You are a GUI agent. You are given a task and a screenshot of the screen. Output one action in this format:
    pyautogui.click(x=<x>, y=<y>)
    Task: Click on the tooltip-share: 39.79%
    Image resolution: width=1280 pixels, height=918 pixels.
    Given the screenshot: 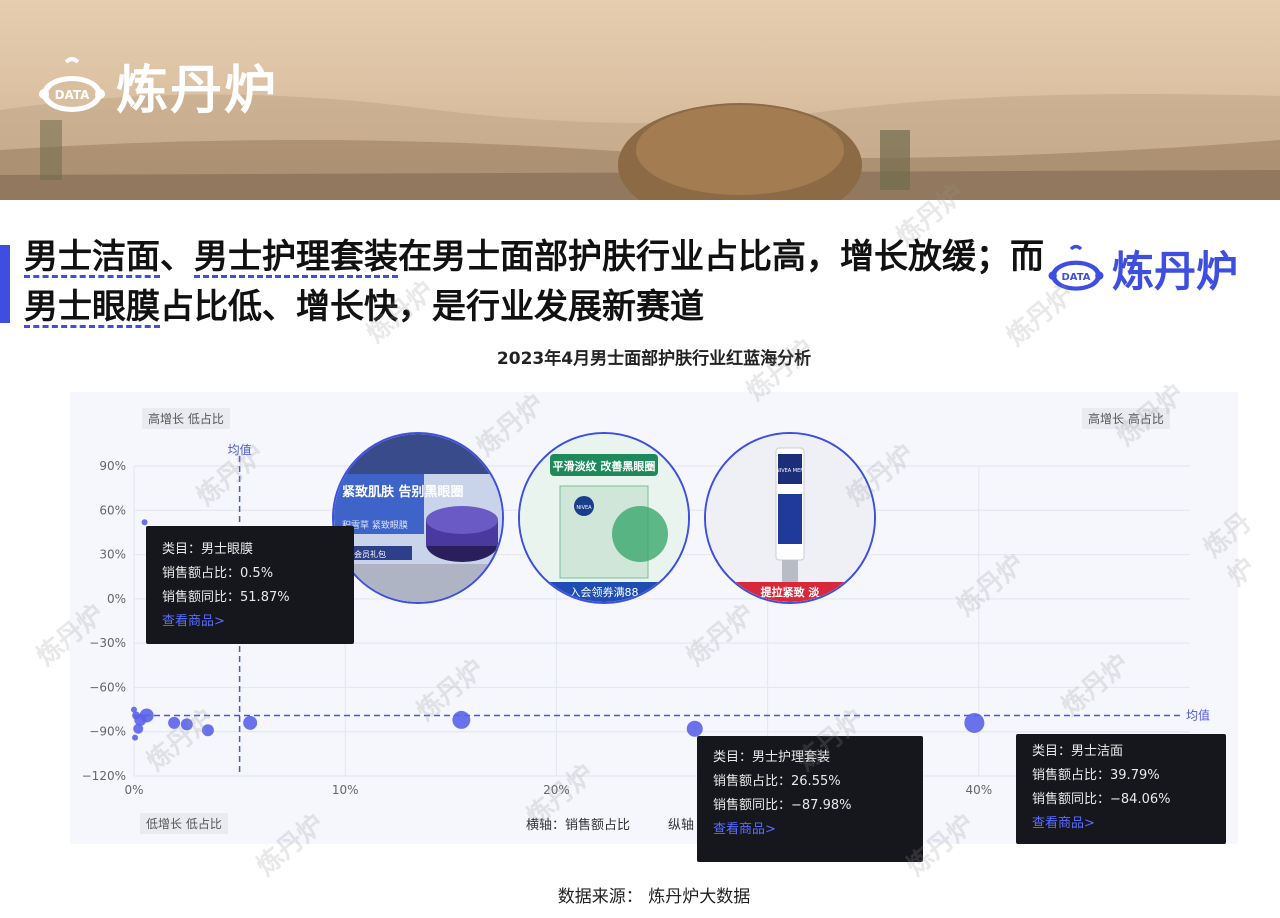 What is the action you would take?
    pyautogui.click(x=1135, y=775)
    